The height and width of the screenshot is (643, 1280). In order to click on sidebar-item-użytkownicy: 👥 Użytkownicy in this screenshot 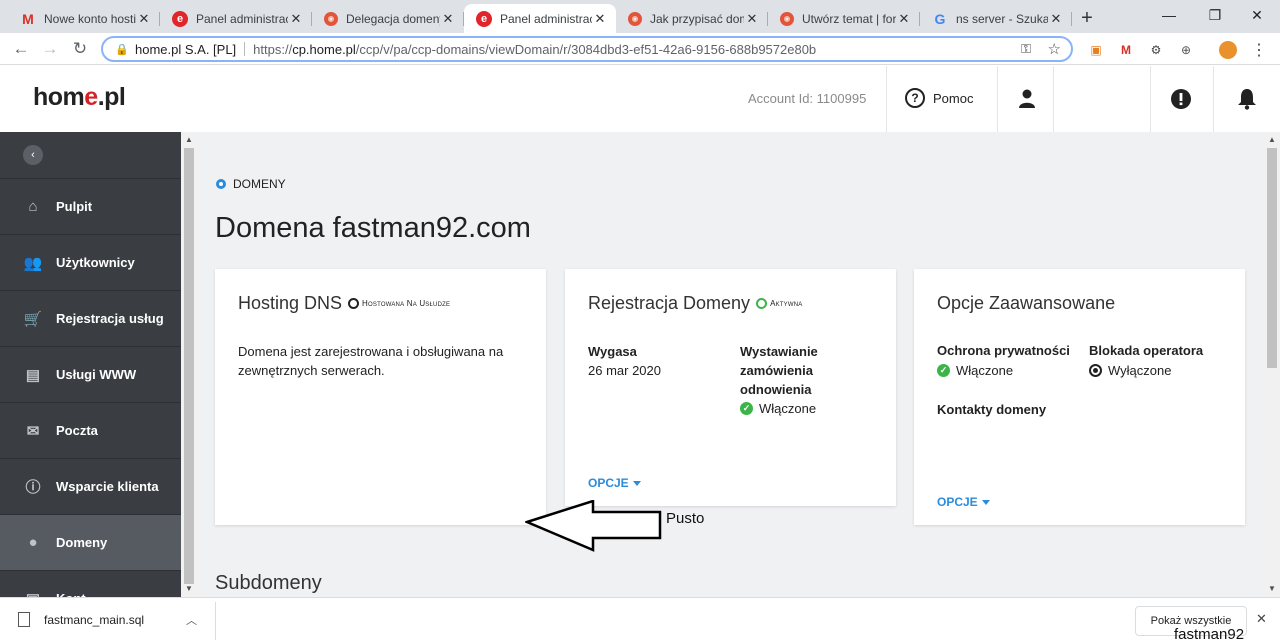, I will do `click(90, 263)`.